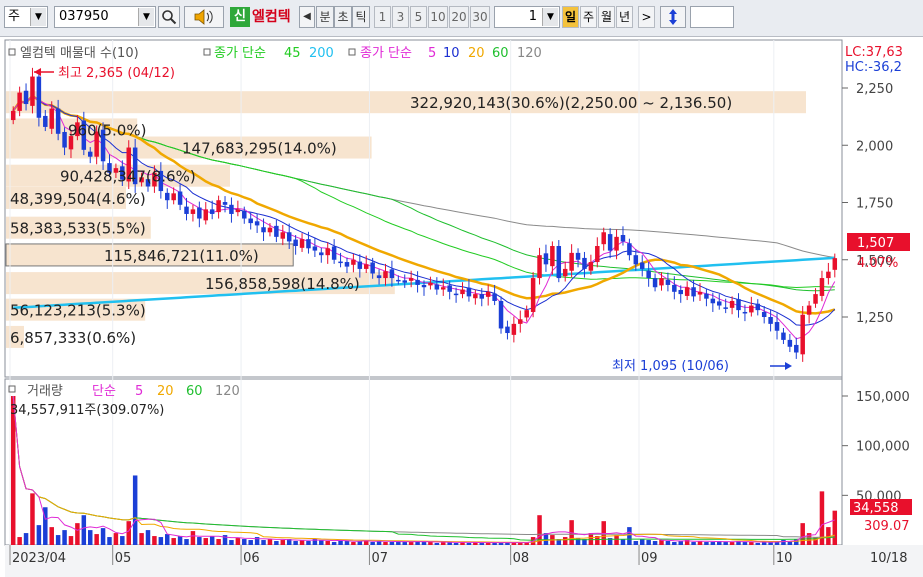 The image size is (923, 577). Describe the element at coordinates (325, 17) in the screenshot. I see `unit-min-button: 분` at that location.